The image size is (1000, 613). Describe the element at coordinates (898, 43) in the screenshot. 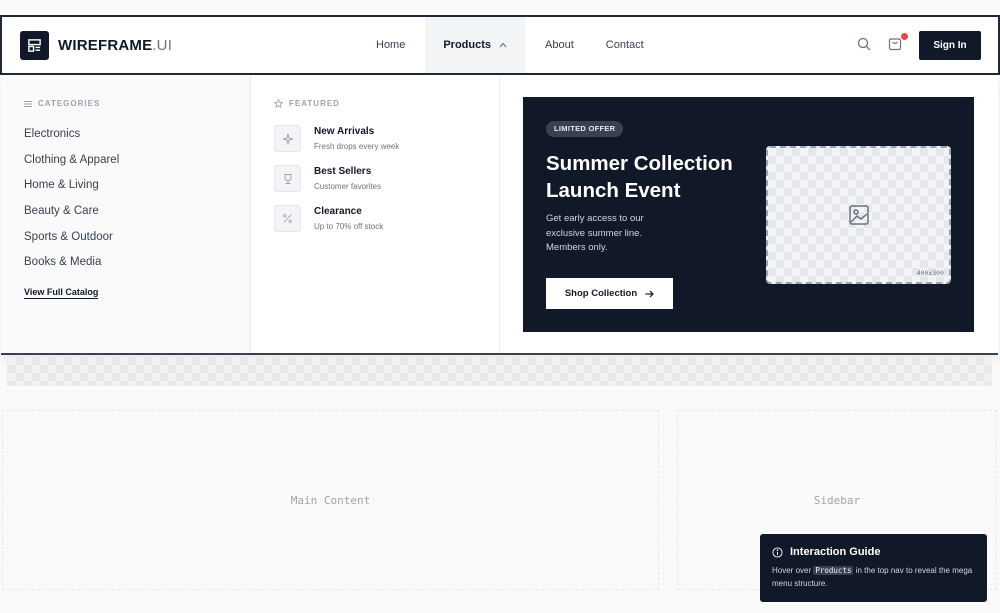

I see `shopping-bag-icon` at that location.